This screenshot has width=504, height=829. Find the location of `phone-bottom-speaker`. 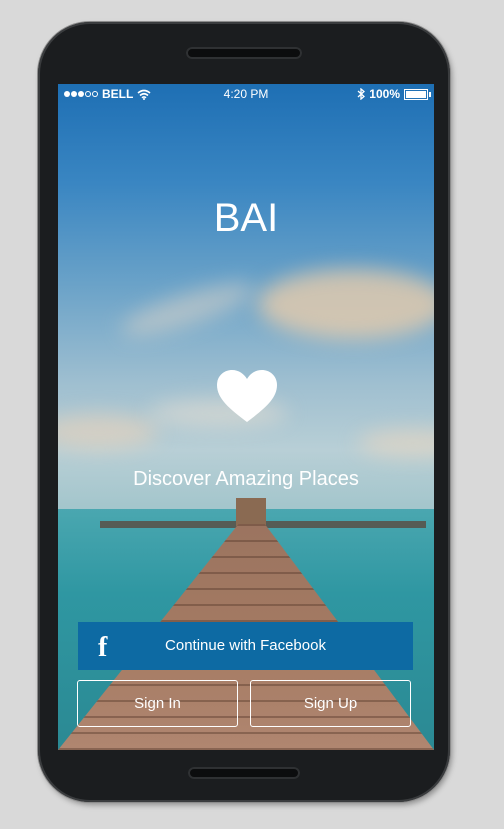

phone-bottom-speaker is located at coordinates (244, 773).